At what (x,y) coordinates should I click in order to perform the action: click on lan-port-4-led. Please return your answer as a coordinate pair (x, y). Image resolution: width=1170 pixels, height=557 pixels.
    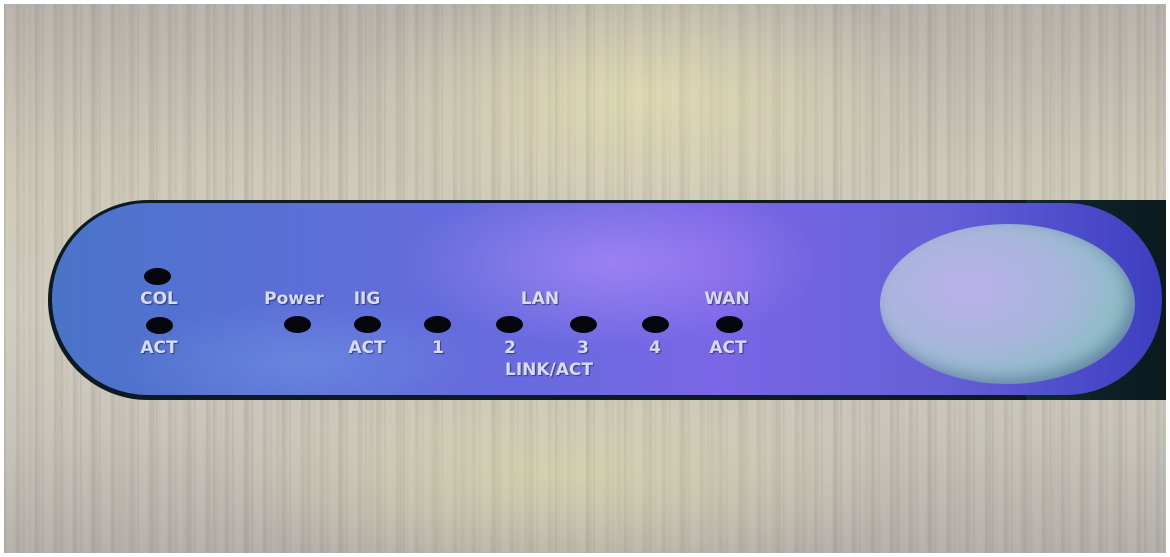
    Looking at the image, I should click on (655, 324).